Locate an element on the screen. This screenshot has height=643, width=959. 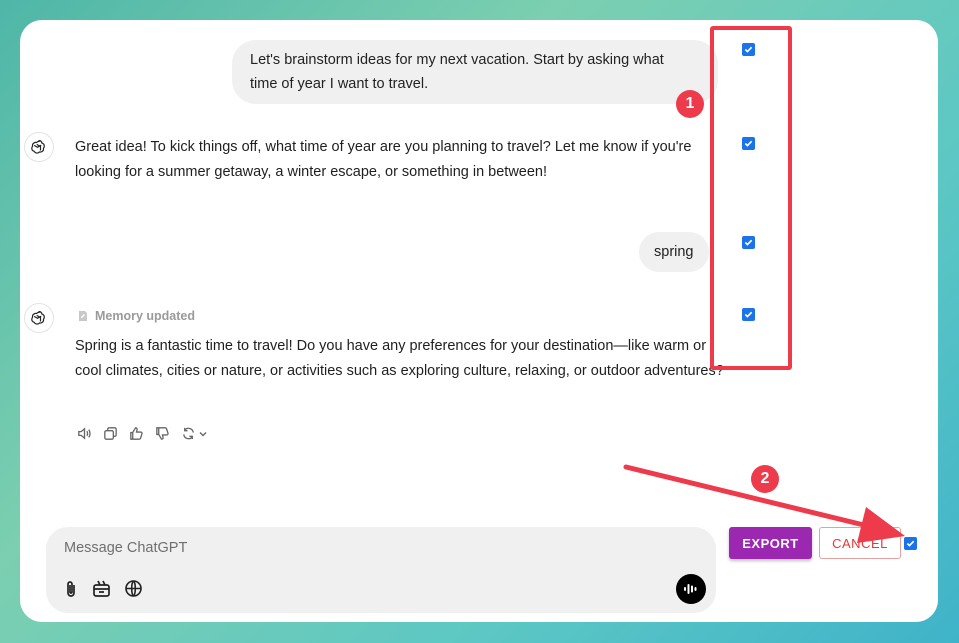
export-button: EXPORT is located at coordinates (770, 543).